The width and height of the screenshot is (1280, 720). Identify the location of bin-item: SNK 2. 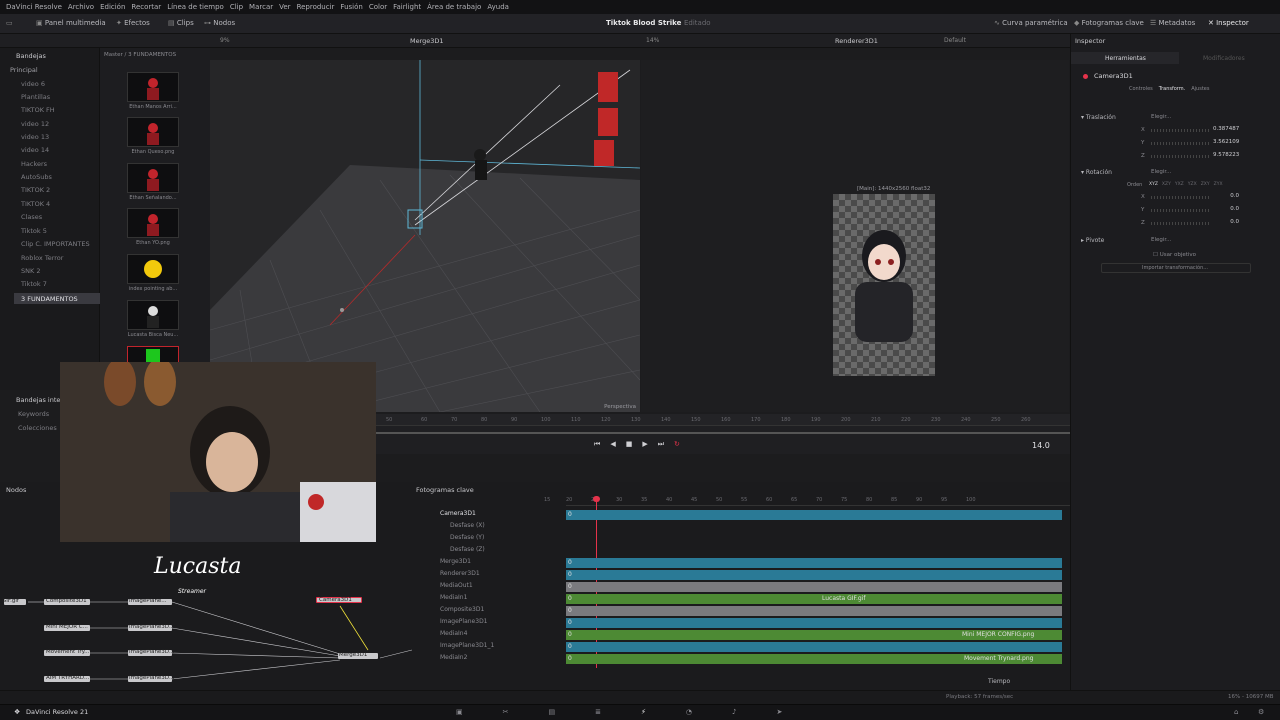
(30, 271).